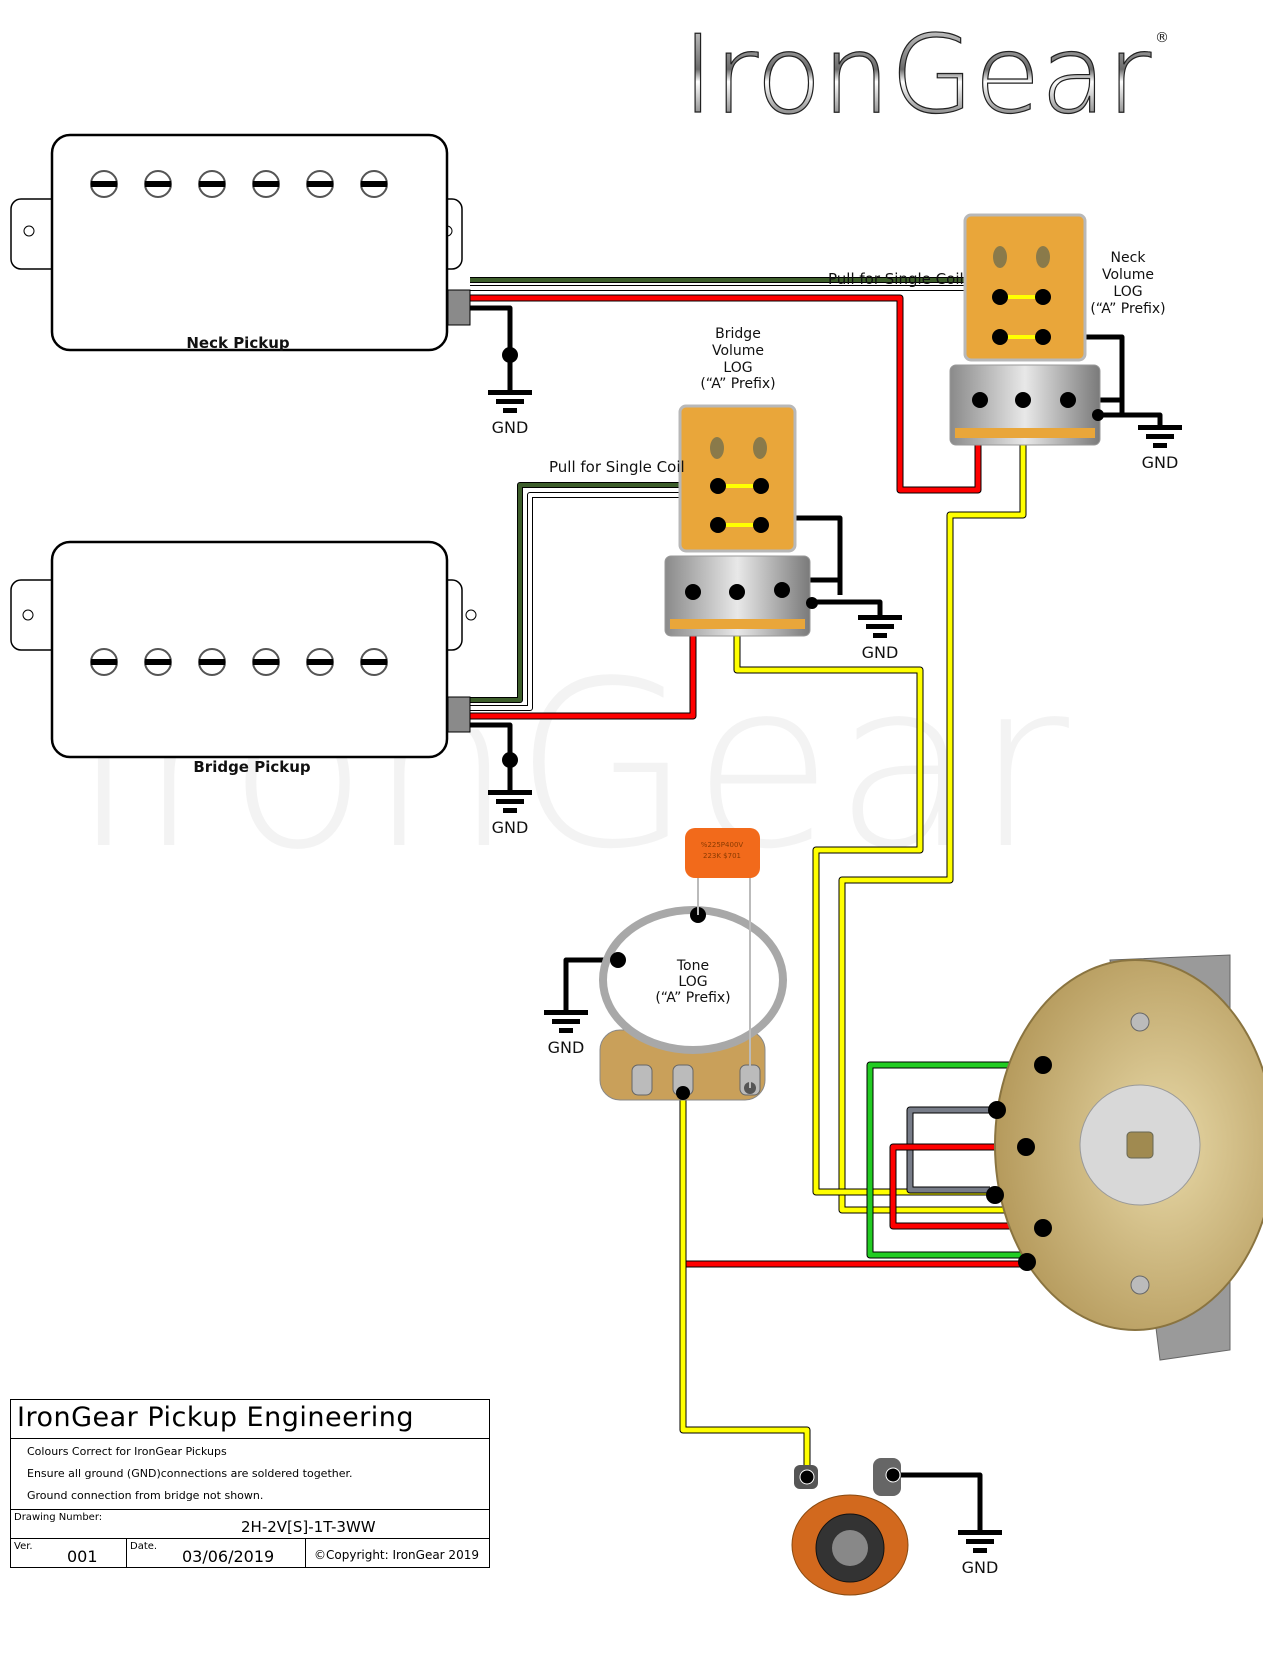 The height and width of the screenshot is (1657, 1263). Describe the element at coordinates (1026, 329) in the screenshot. I see `neck-volume-pot` at that location.